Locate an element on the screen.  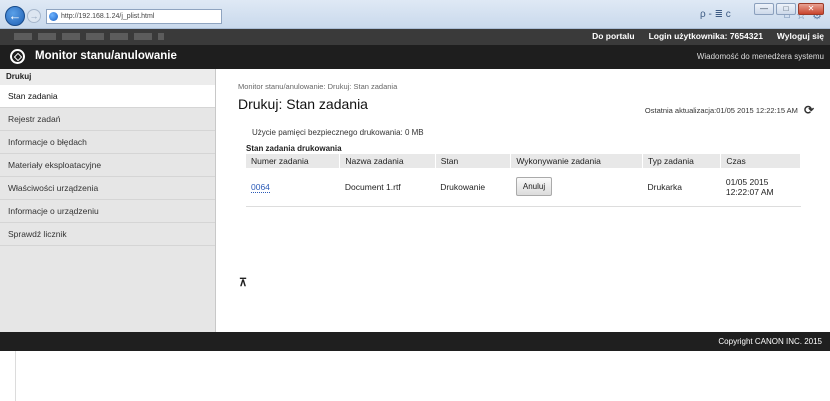
job-status: Drukowanie is located at coordinates (473, 187).